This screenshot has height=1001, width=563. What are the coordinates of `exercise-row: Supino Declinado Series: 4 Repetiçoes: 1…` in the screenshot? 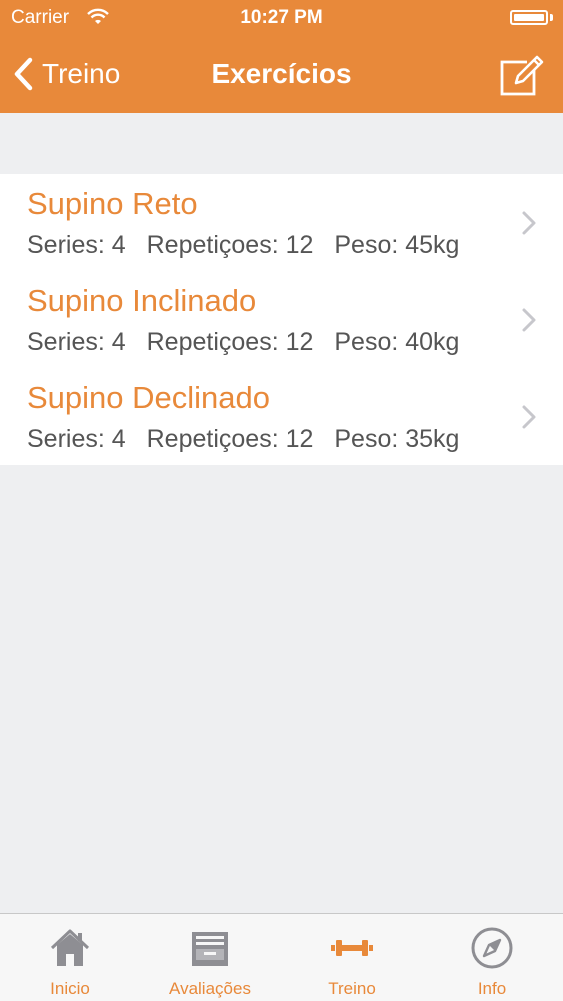 It's located at (281, 416).